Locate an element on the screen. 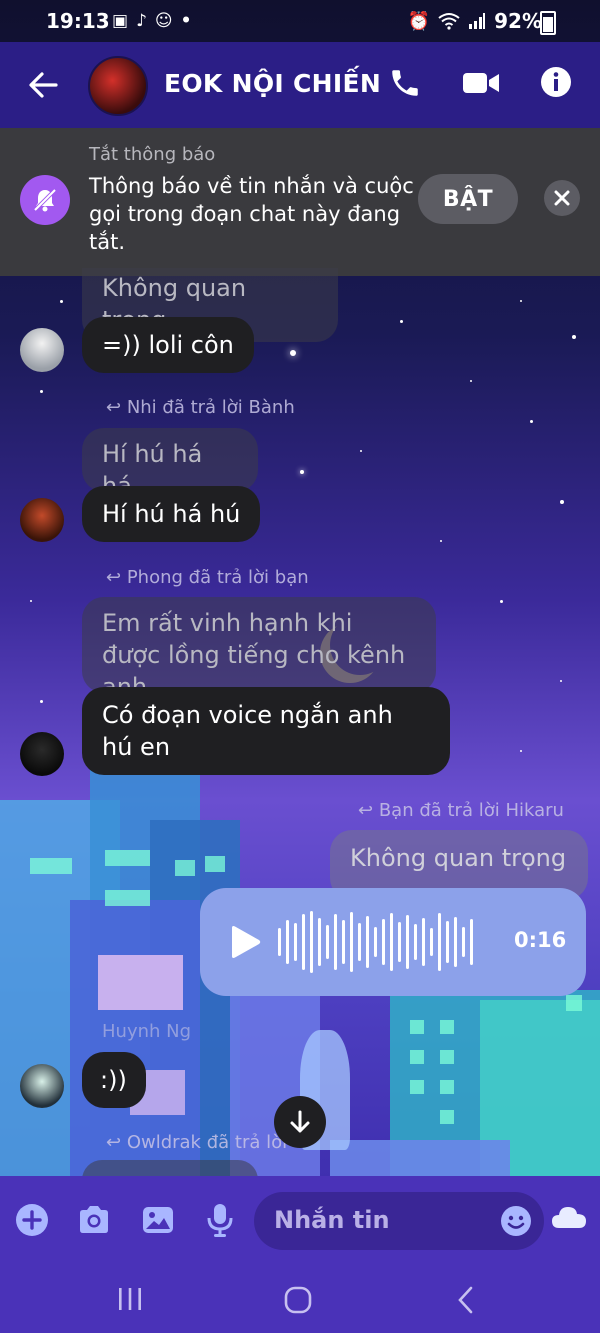 The image size is (600, 1333). system-navigation-bar is located at coordinates (300, 1299).